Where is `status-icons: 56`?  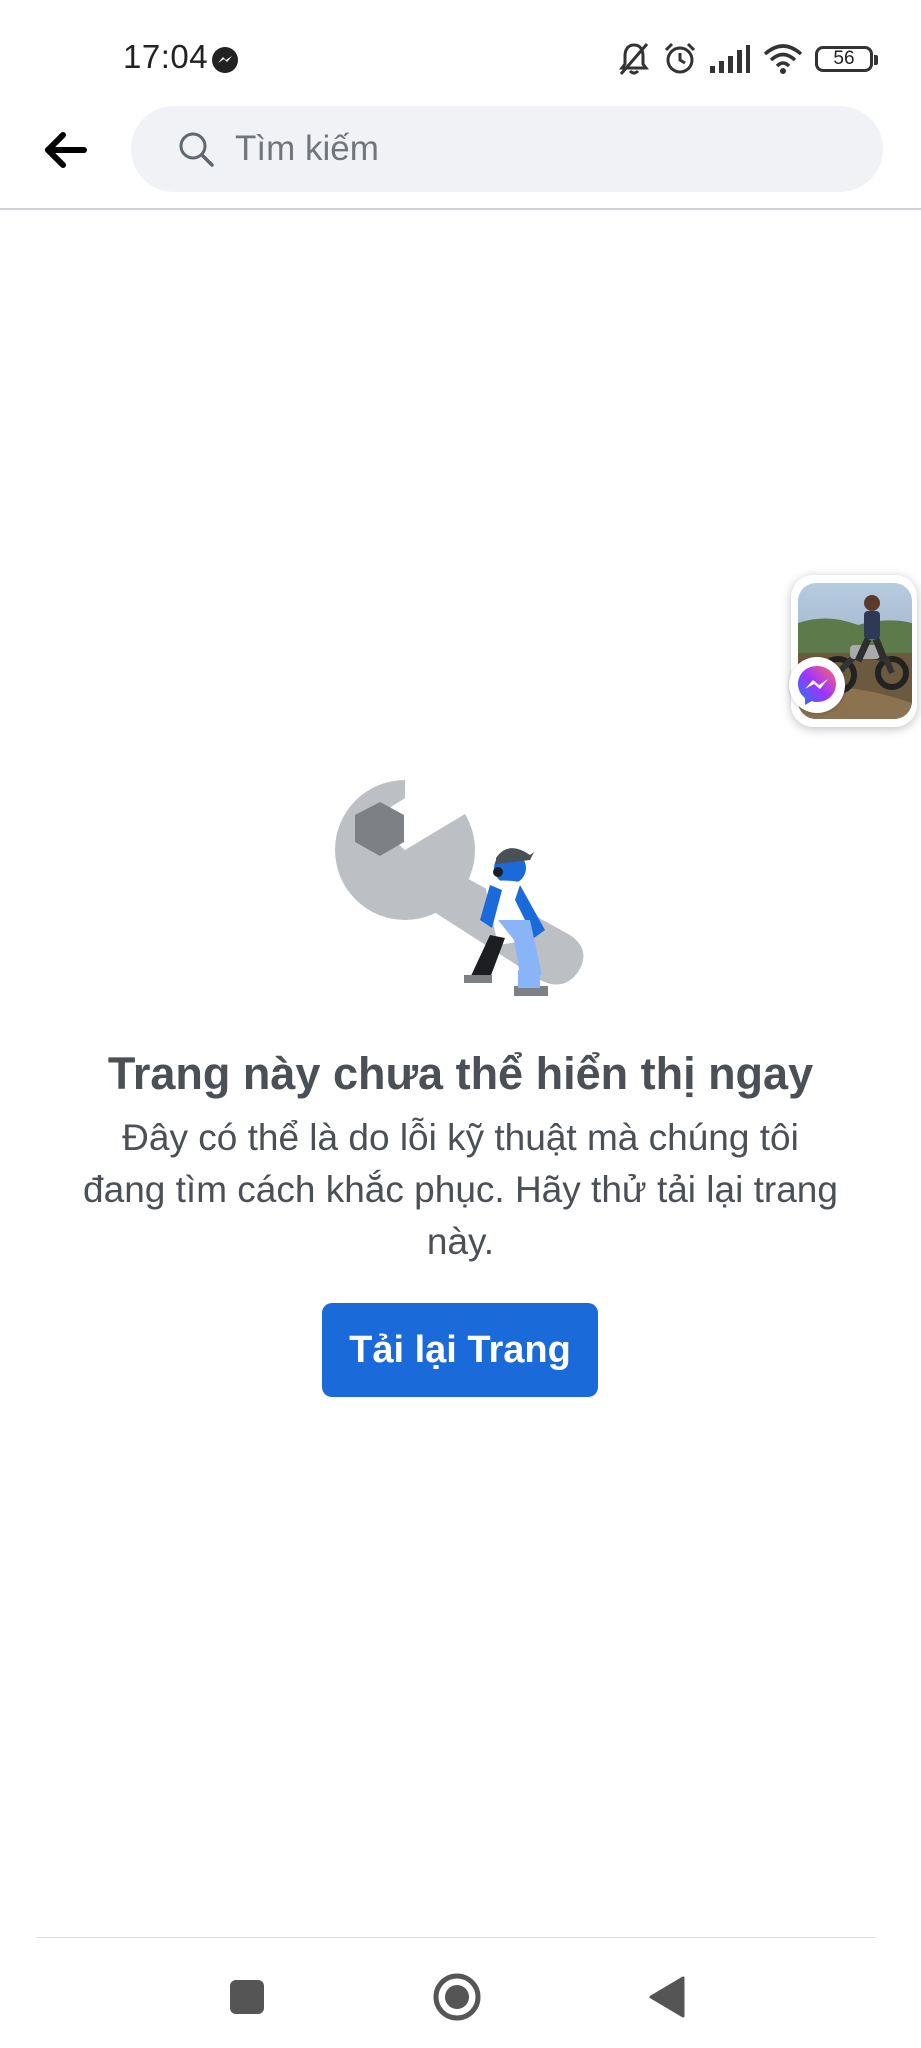
status-icons: 56 is located at coordinates (747, 59).